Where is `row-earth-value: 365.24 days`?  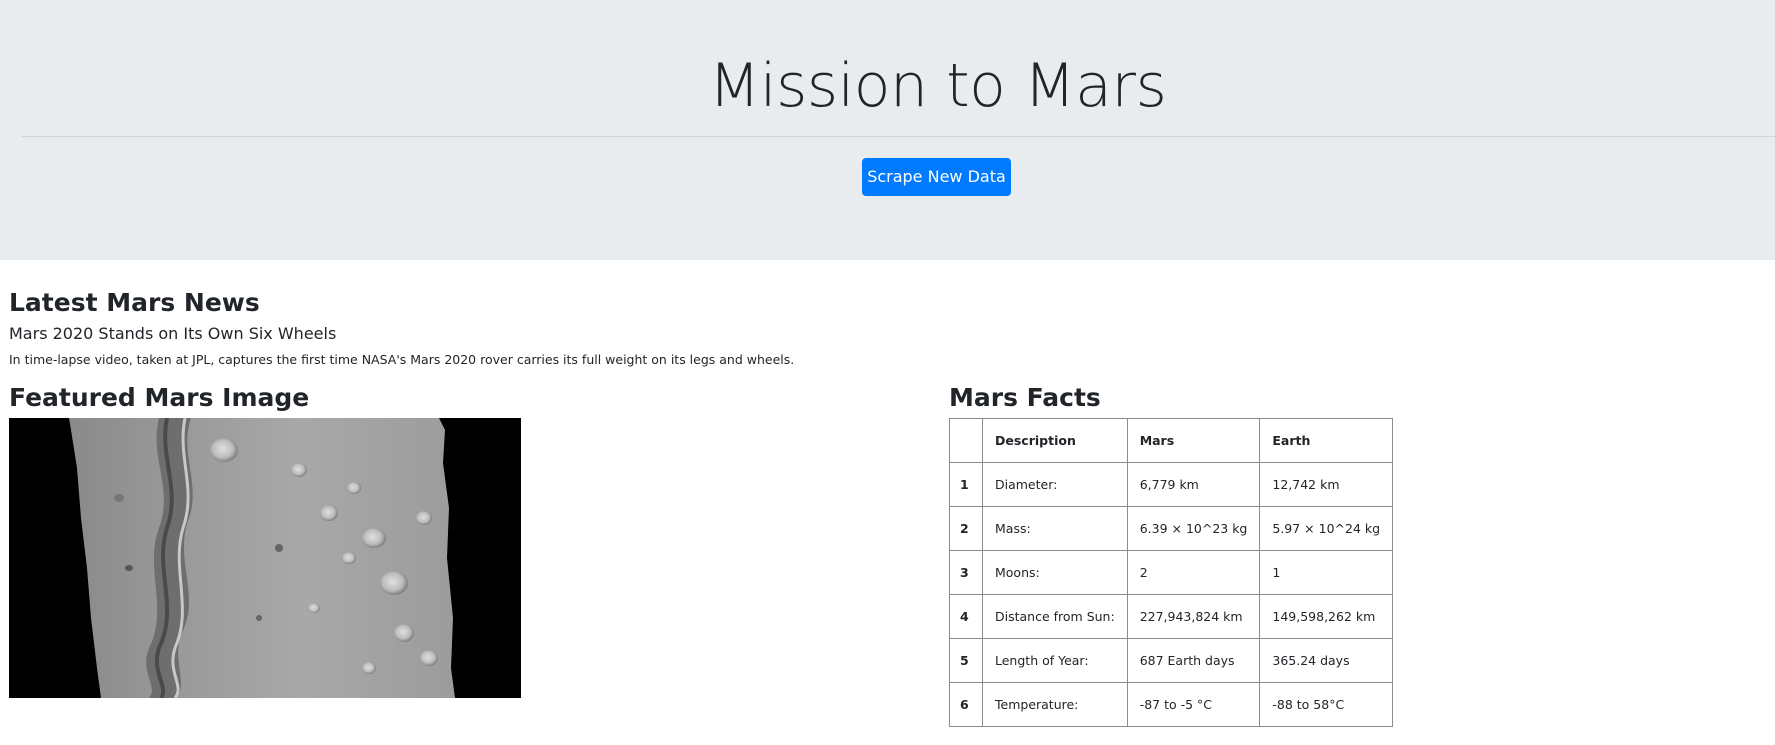 row-earth-value: 365.24 days is located at coordinates (1326, 660).